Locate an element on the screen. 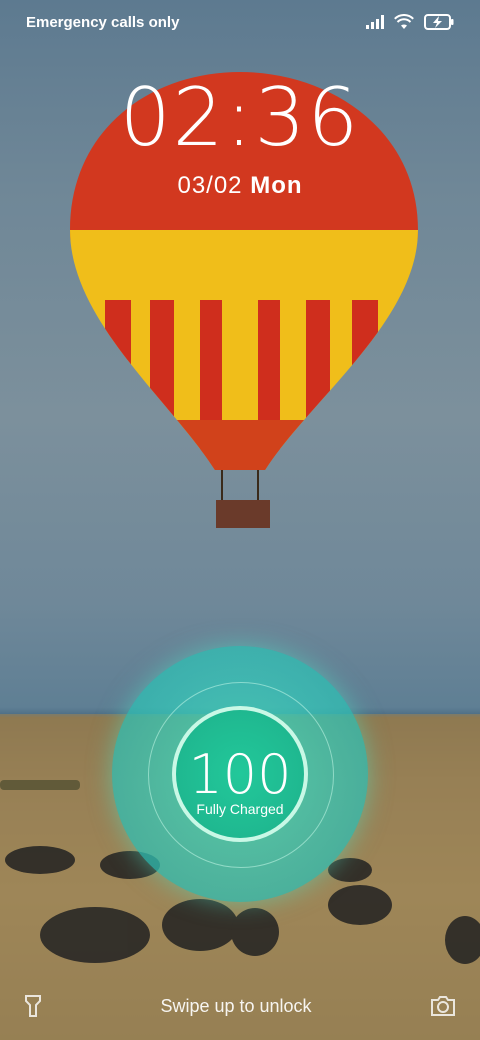 The height and width of the screenshot is (1040, 480). flashlight-icon is located at coordinates (33, 1006).